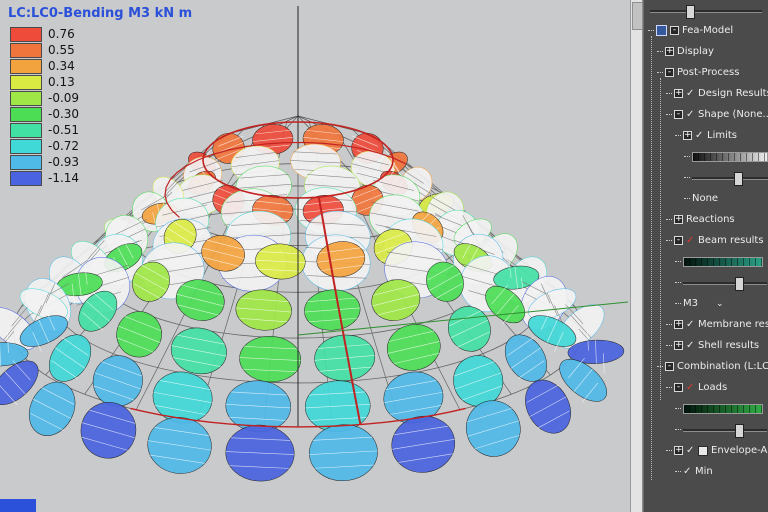 Image resolution: width=768 pixels, height=512 pixels. I want to click on tree-item-beam-results: - ✓ Beam results, so click(706, 240).